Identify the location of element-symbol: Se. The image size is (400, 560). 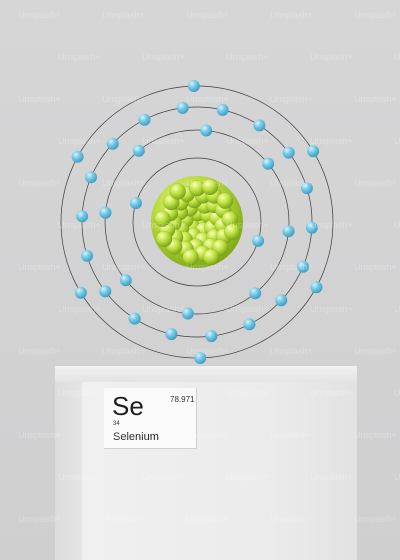
(128, 406).